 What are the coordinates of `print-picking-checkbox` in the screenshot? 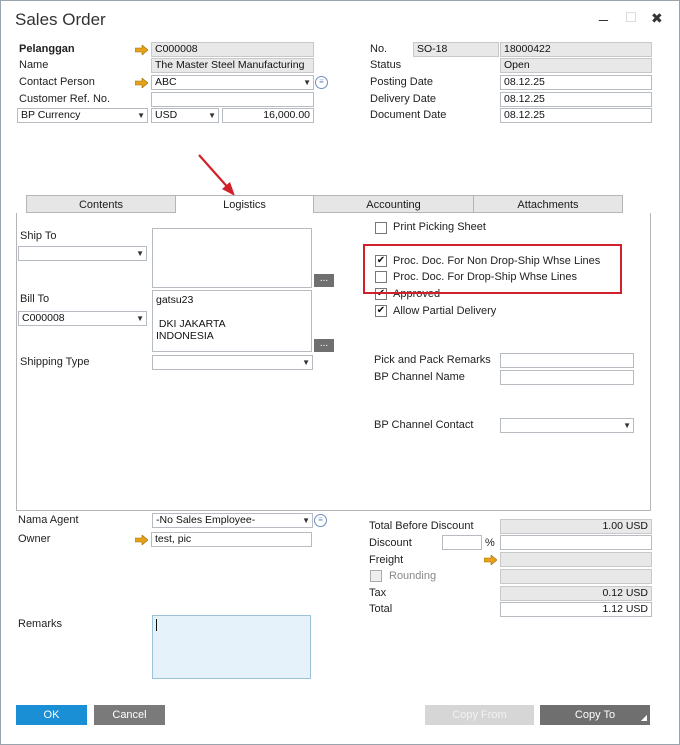 It's located at (381, 228).